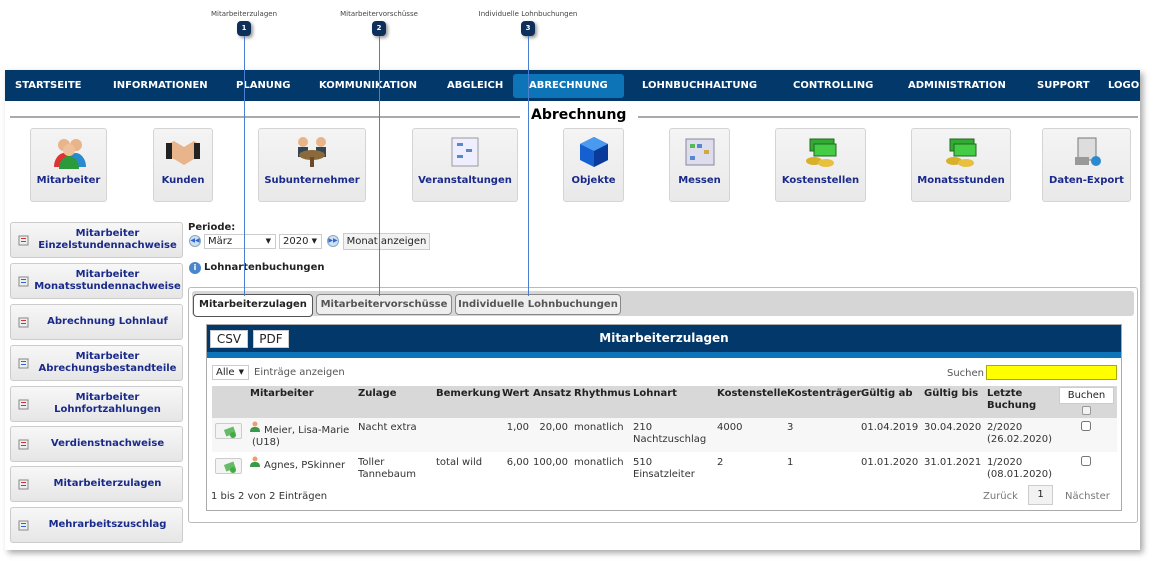 Image resolution: width=1154 pixels, height=561 pixels. I want to click on sidebar-item: Mitarbeiter Abrechungsbestandteile, so click(96, 363).